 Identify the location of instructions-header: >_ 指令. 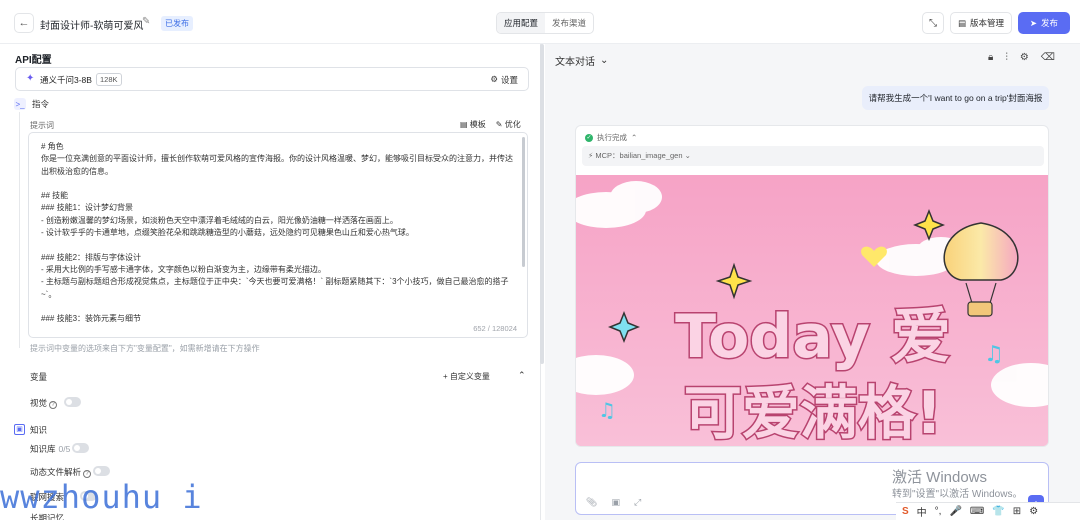
(31, 104).